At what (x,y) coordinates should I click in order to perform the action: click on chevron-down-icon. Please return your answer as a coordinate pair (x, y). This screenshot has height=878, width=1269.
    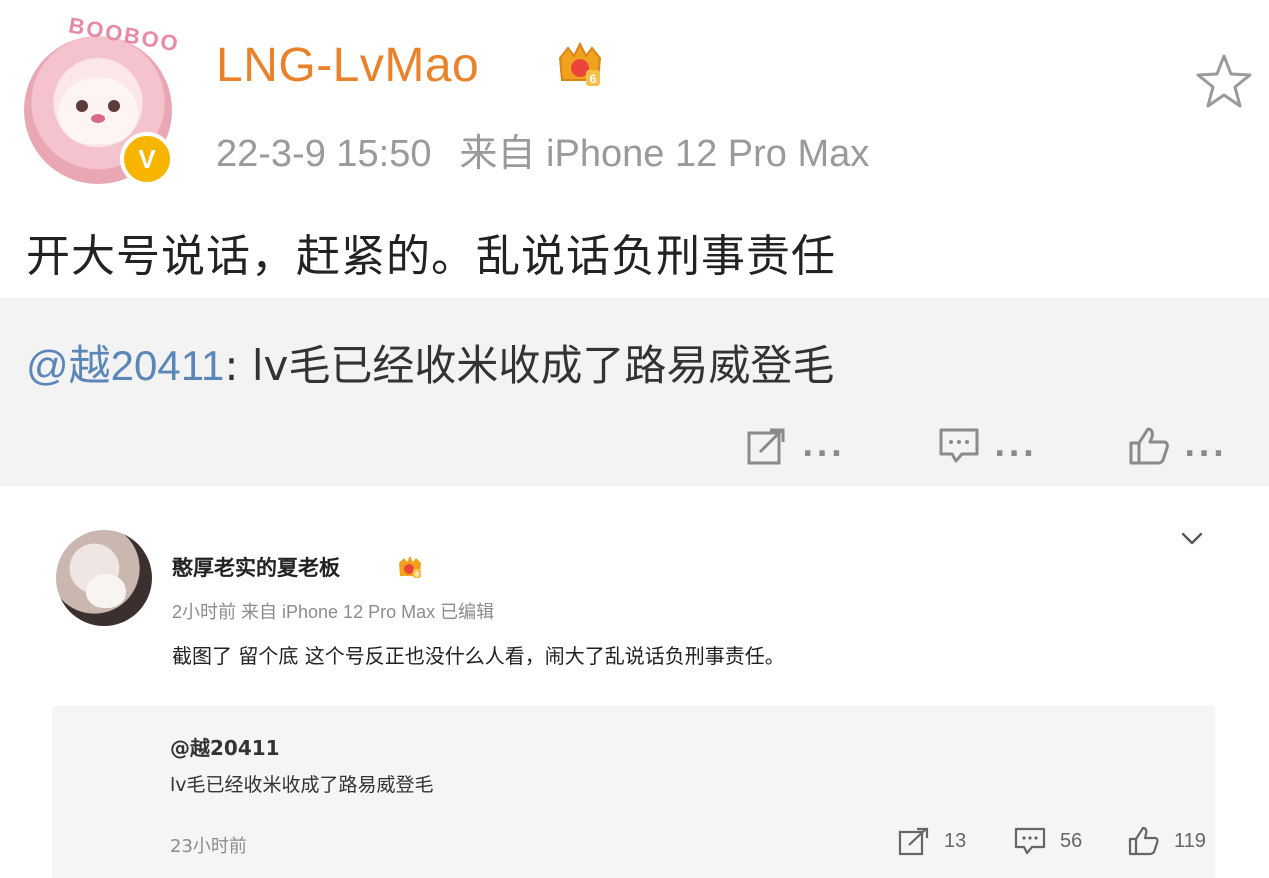
    Looking at the image, I should click on (1192, 538).